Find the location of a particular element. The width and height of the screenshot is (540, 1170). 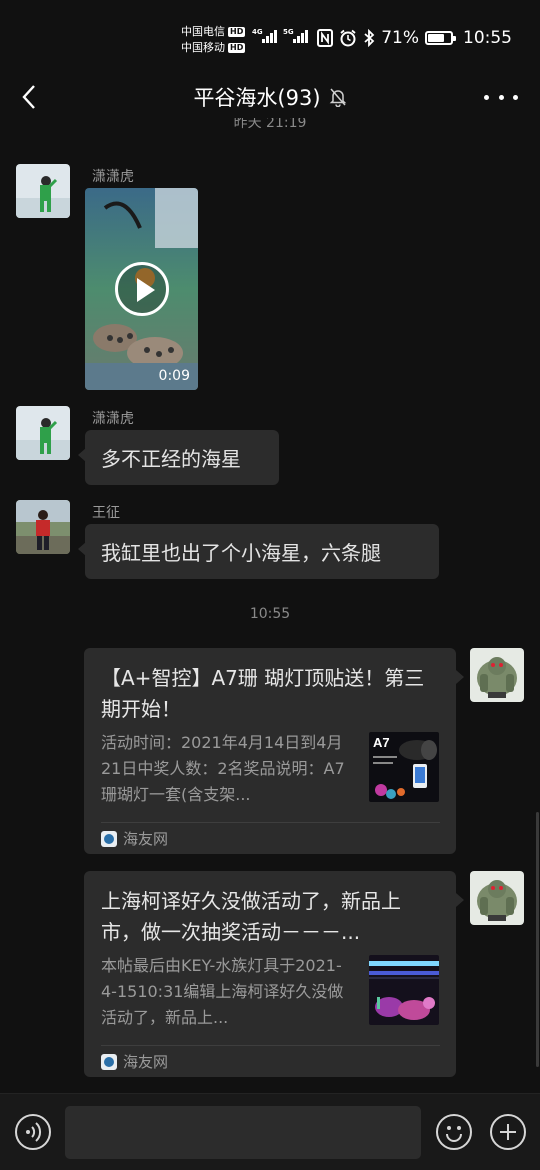

chat-title-group: 平谷海水(93) is located at coordinates (270, 97).